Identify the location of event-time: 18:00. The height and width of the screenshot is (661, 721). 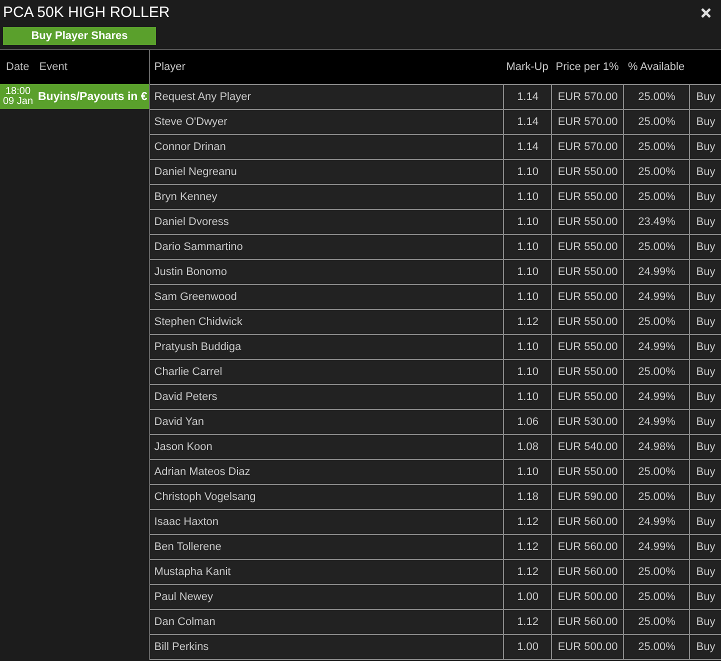
(18, 91).